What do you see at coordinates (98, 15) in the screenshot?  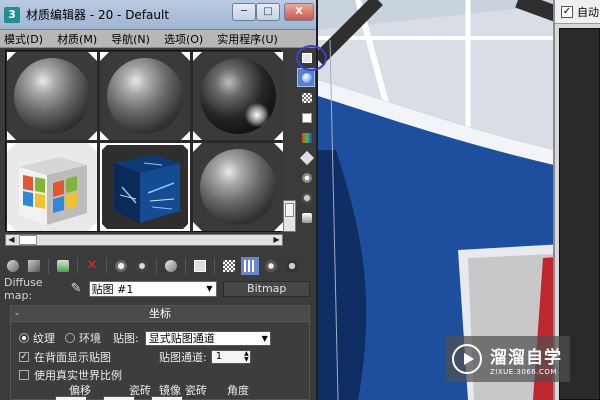 I see `window-title: 材质编辑器 - 20 - Default` at bounding box center [98, 15].